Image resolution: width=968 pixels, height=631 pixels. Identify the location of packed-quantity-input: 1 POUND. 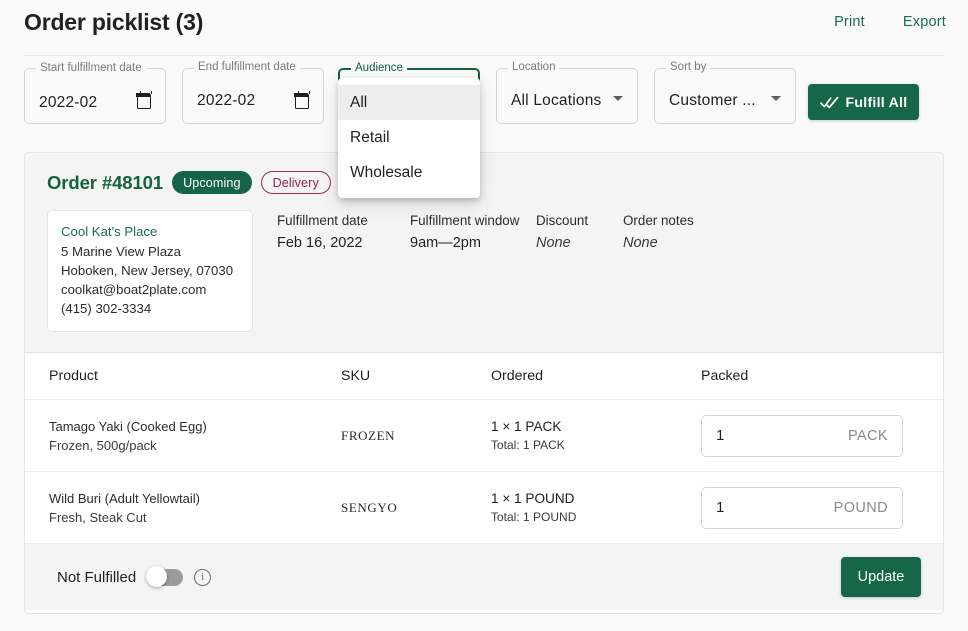
(802, 507).